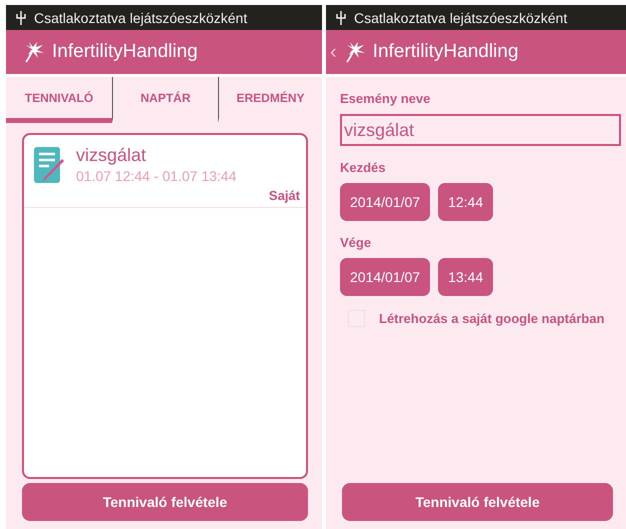 This screenshot has width=626, height=529. I want to click on tab: EREDMÉNY, so click(270, 100).